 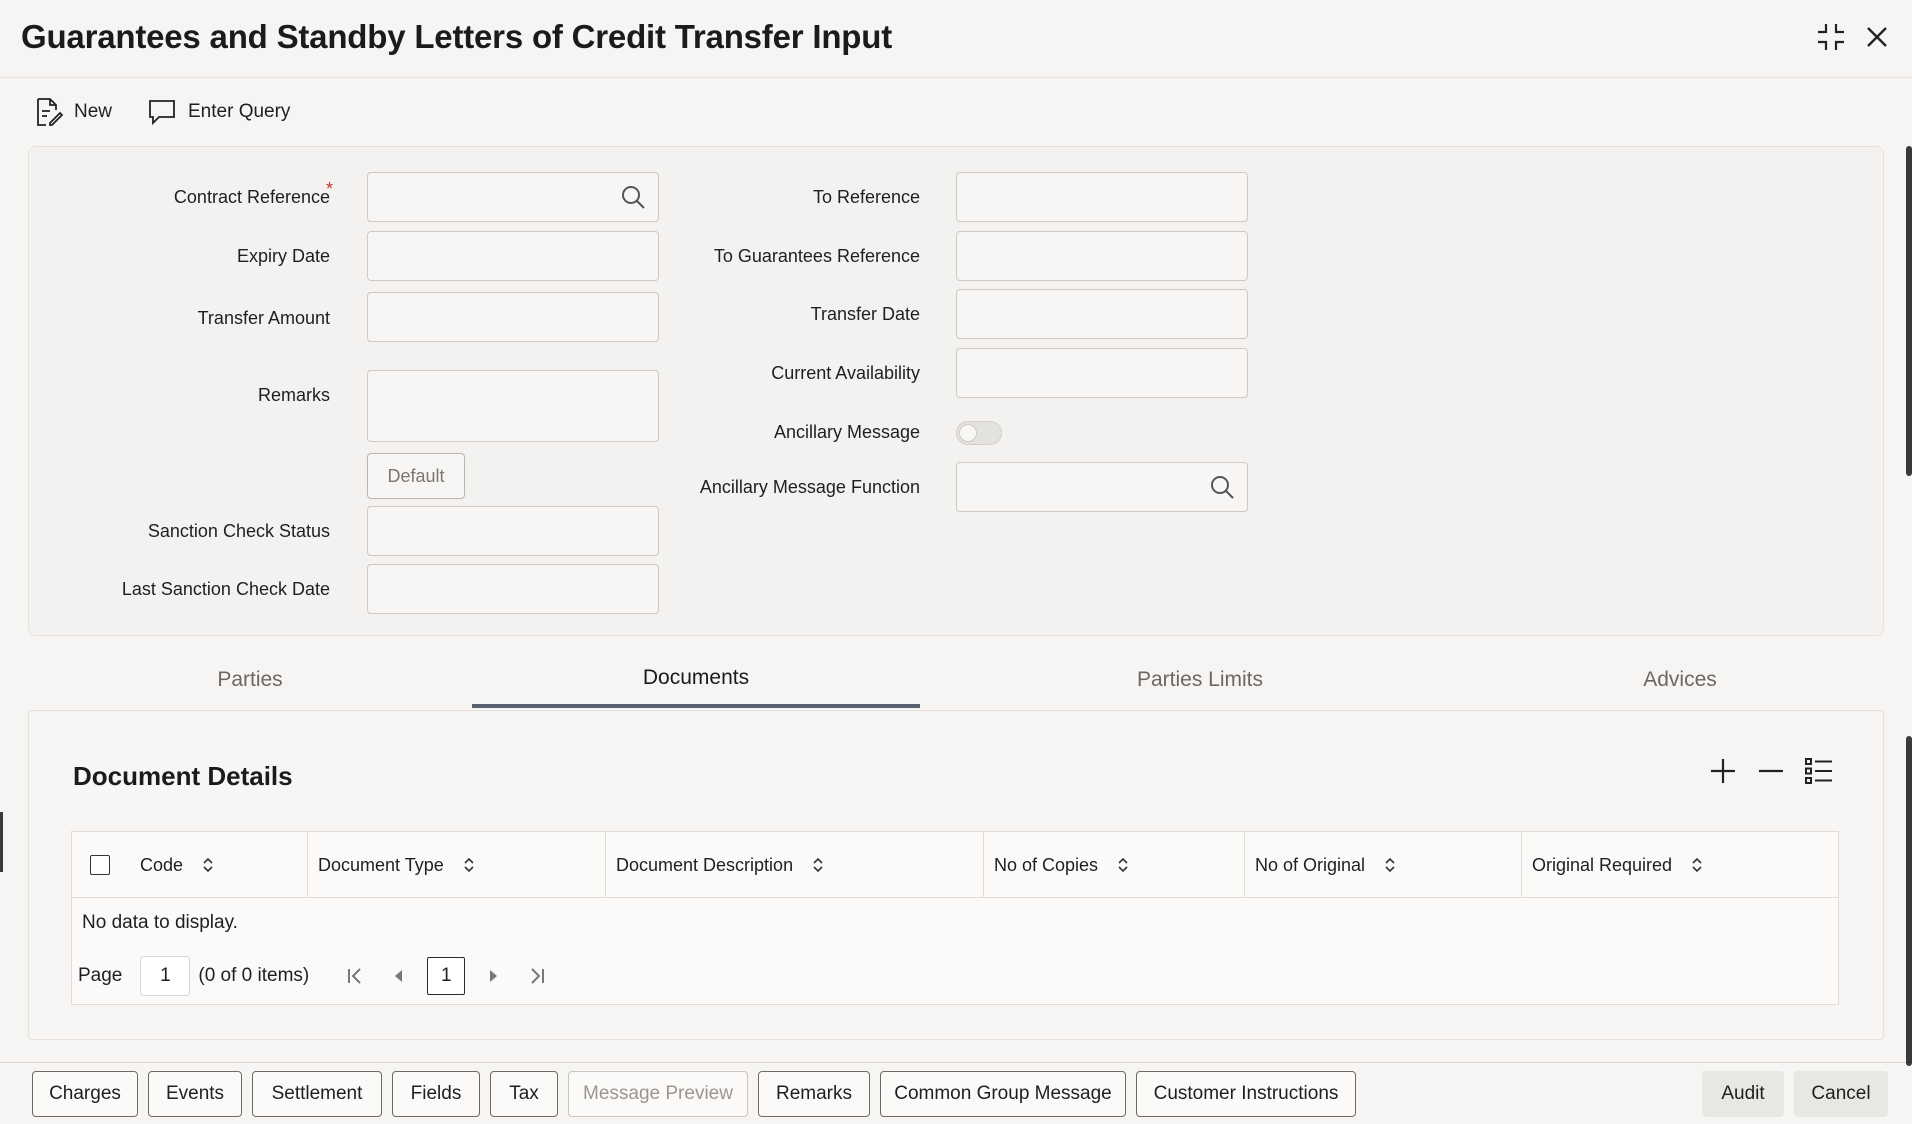 I want to click on tab-documents: Documents, so click(x=696, y=680).